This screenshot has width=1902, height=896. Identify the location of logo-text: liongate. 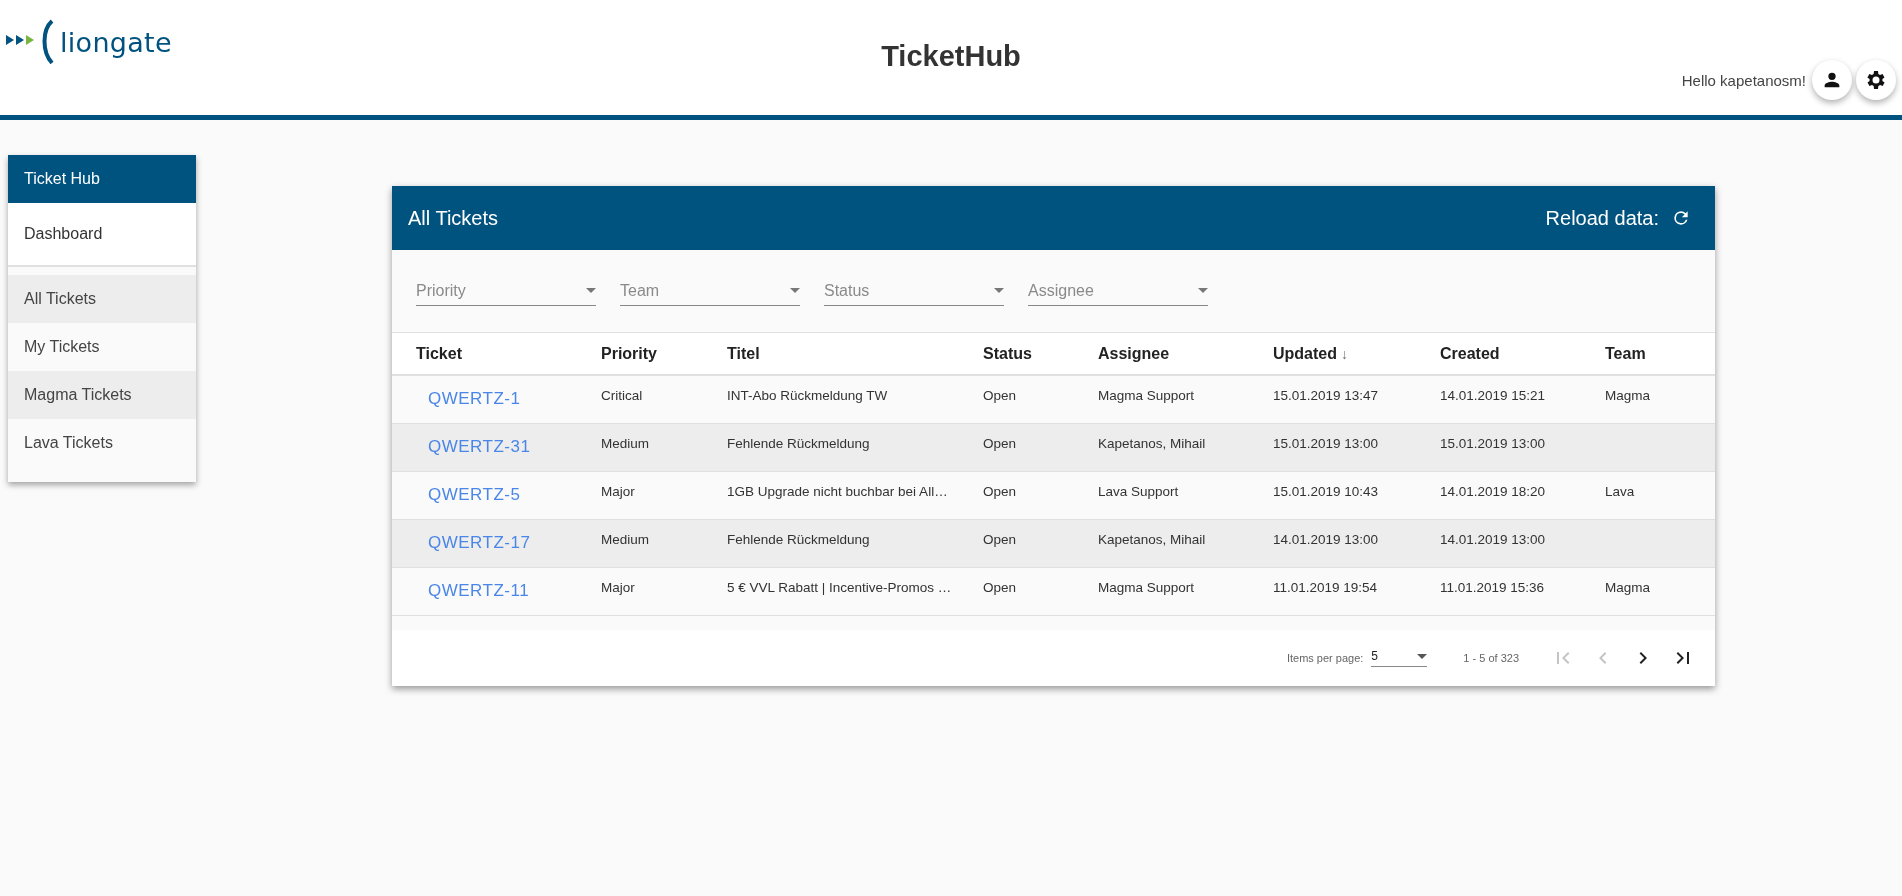
(116, 42).